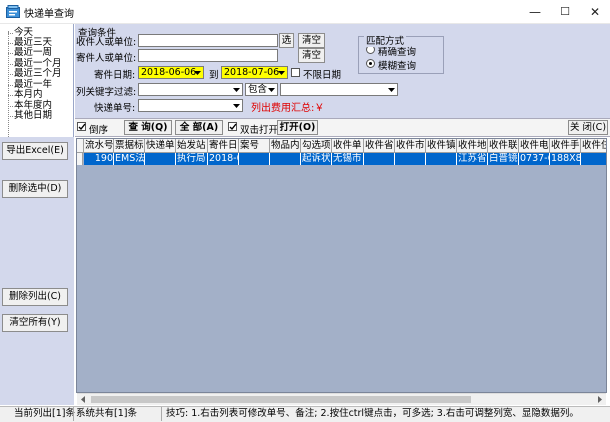  What do you see at coordinates (148, 127) in the screenshot?
I see `query-button: 查 询(Q)` at bounding box center [148, 127].